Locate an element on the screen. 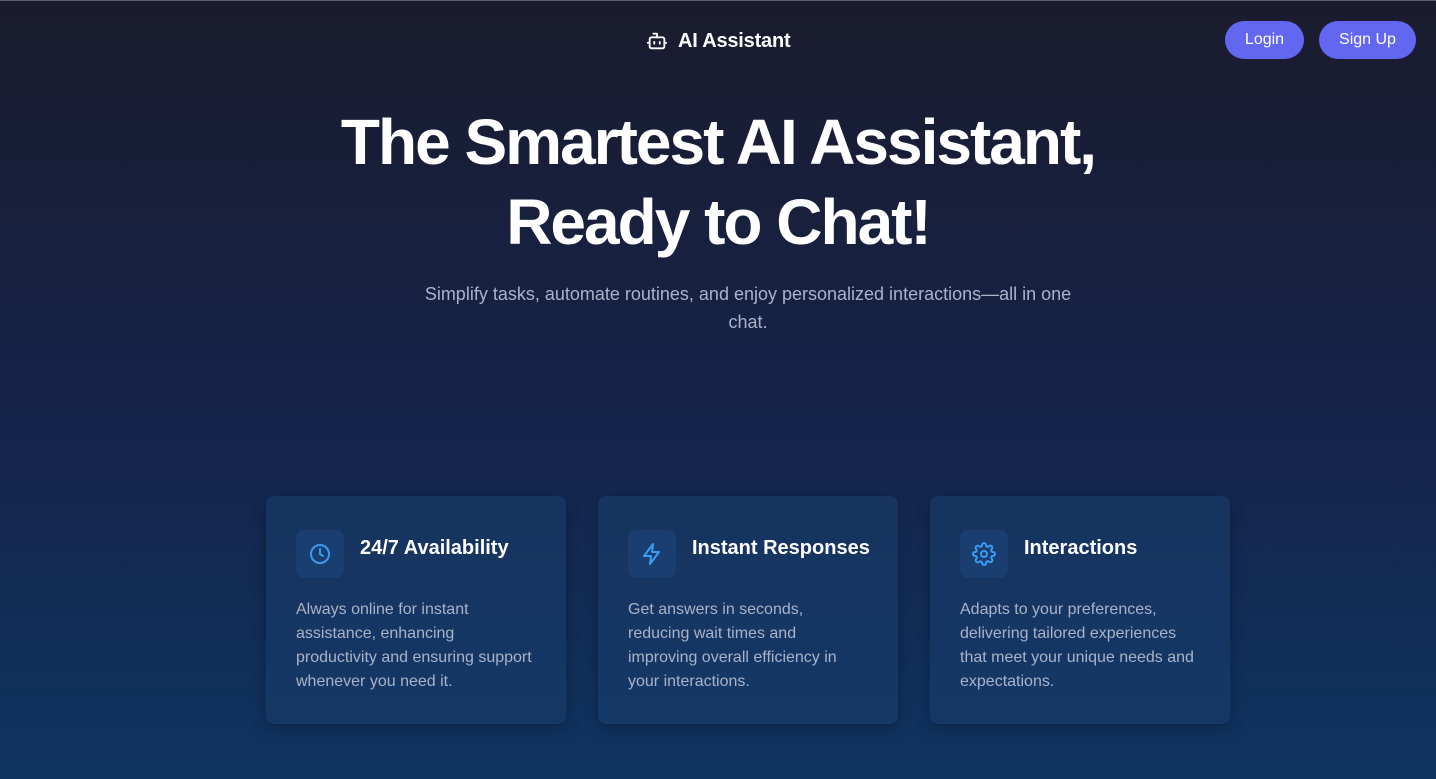  hero-title-line-2: Ready to Chat! is located at coordinates (719, 222).